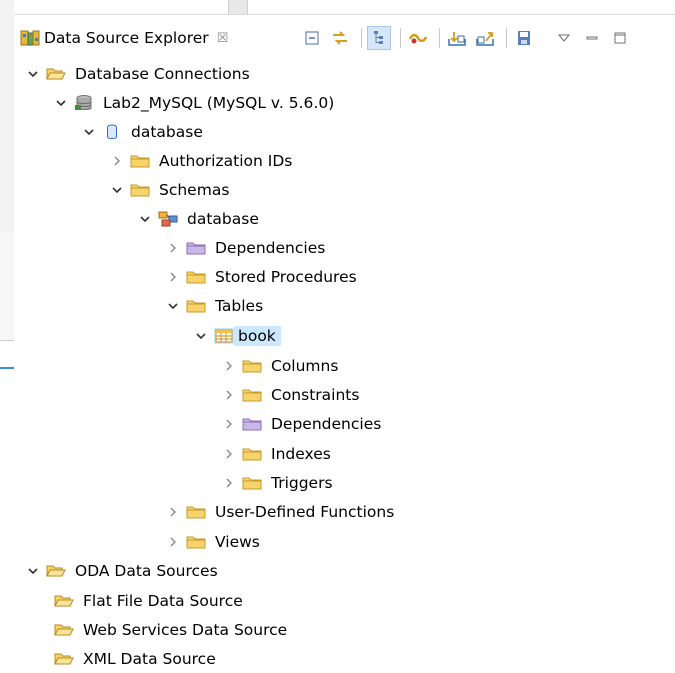 This screenshot has height=673, width=675. Describe the element at coordinates (485, 38) in the screenshot. I see `export-icon` at that location.